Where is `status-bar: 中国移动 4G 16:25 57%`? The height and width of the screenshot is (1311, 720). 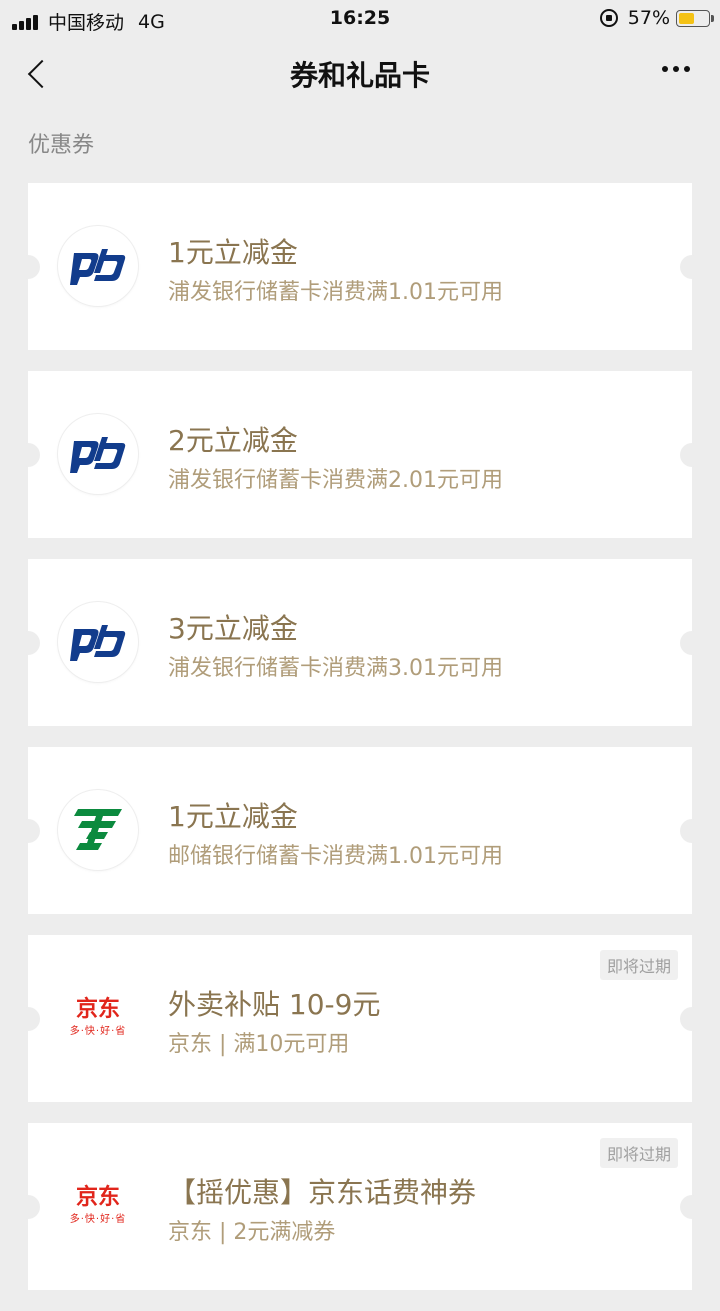
status-bar: 中国移动 4G 16:25 57% is located at coordinates (360, 20).